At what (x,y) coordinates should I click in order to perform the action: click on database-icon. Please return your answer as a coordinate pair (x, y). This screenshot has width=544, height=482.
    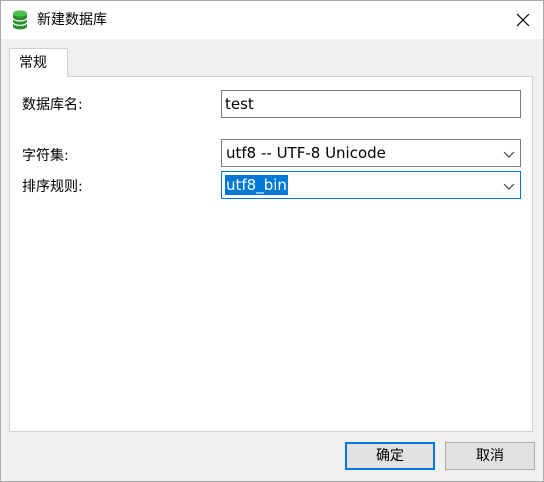
    Looking at the image, I should click on (20, 20).